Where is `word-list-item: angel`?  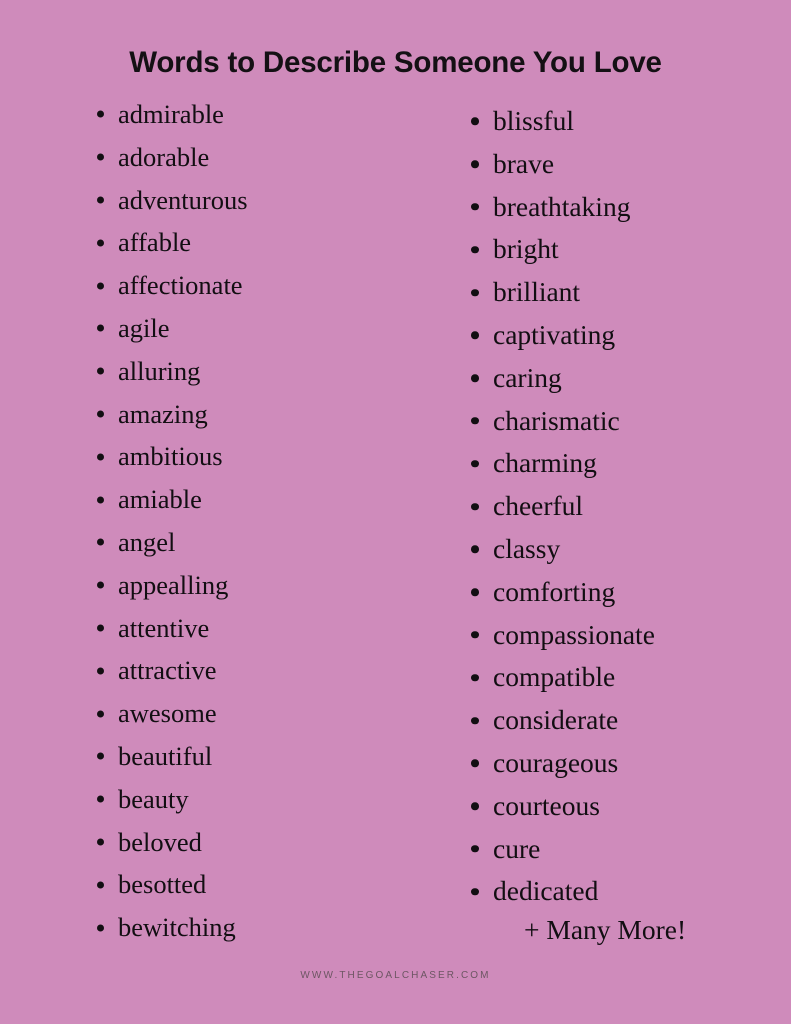 word-list-item: angel is located at coordinates (172, 542).